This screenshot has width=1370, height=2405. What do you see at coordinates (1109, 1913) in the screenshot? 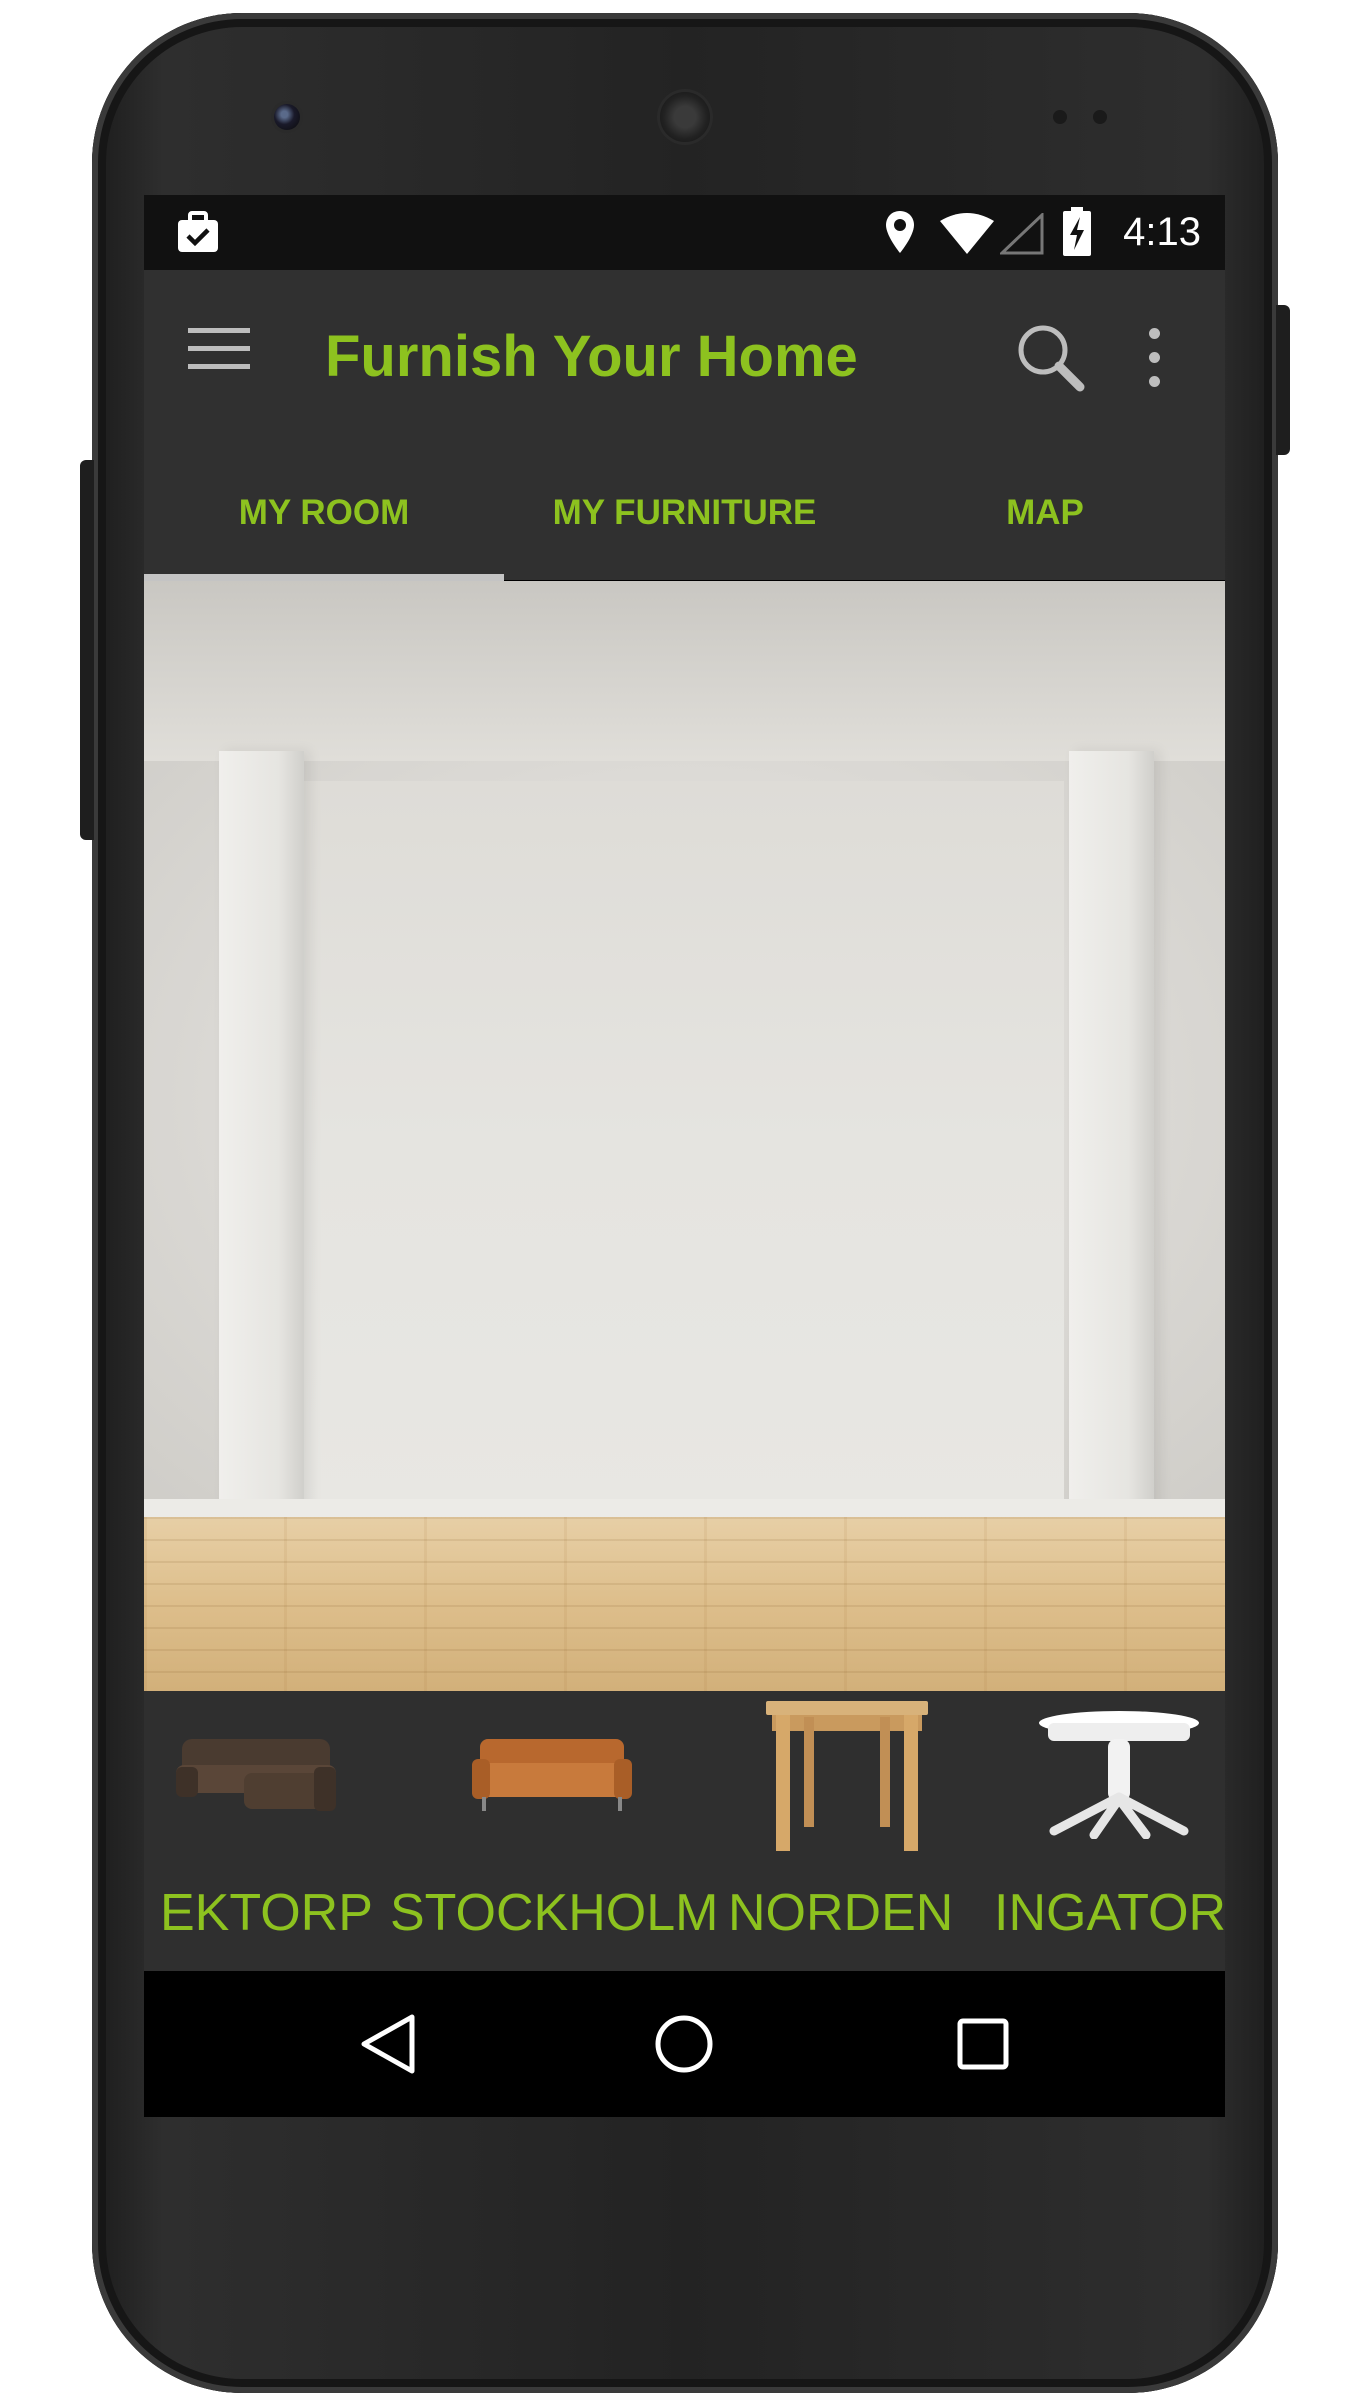
I see `furniture-label-ingatorp: INGATORP` at bounding box center [1109, 1913].